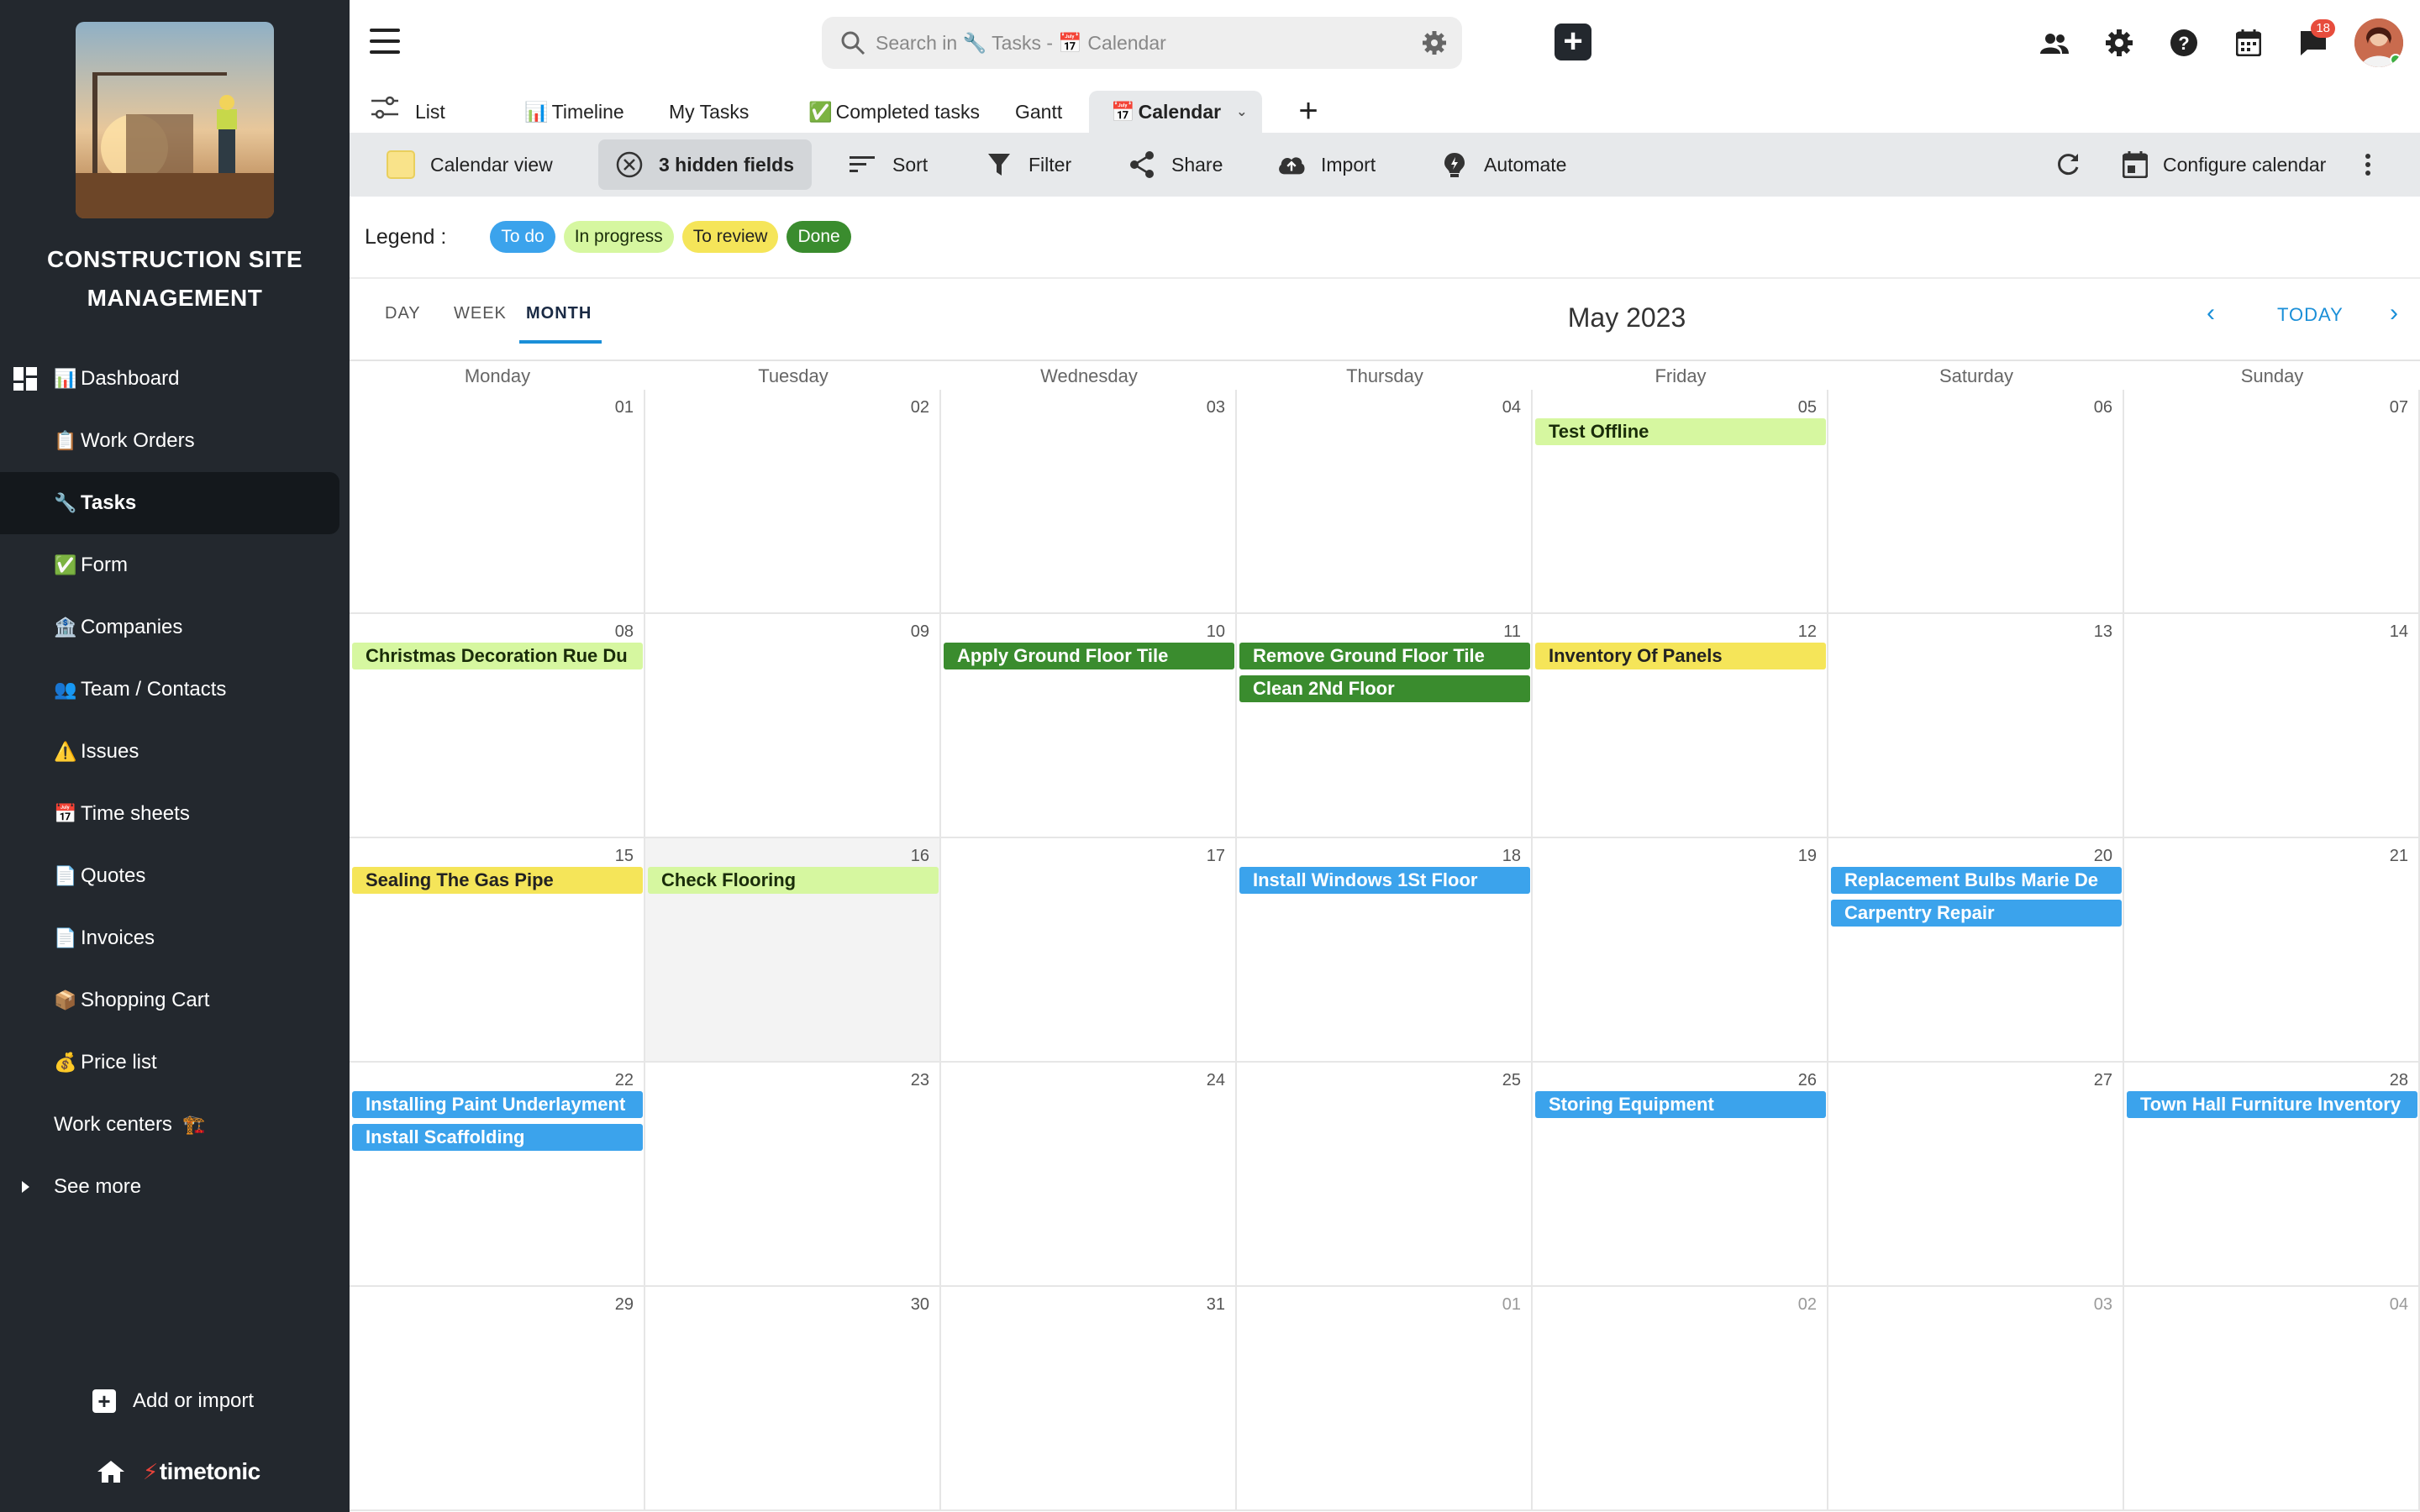 This screenshot has width=2420, height=1512. What do you see at coordinates (560, 324) in the screenshot?
I see `mode-month-tab: MONTH` at bounding box center [560, 324].